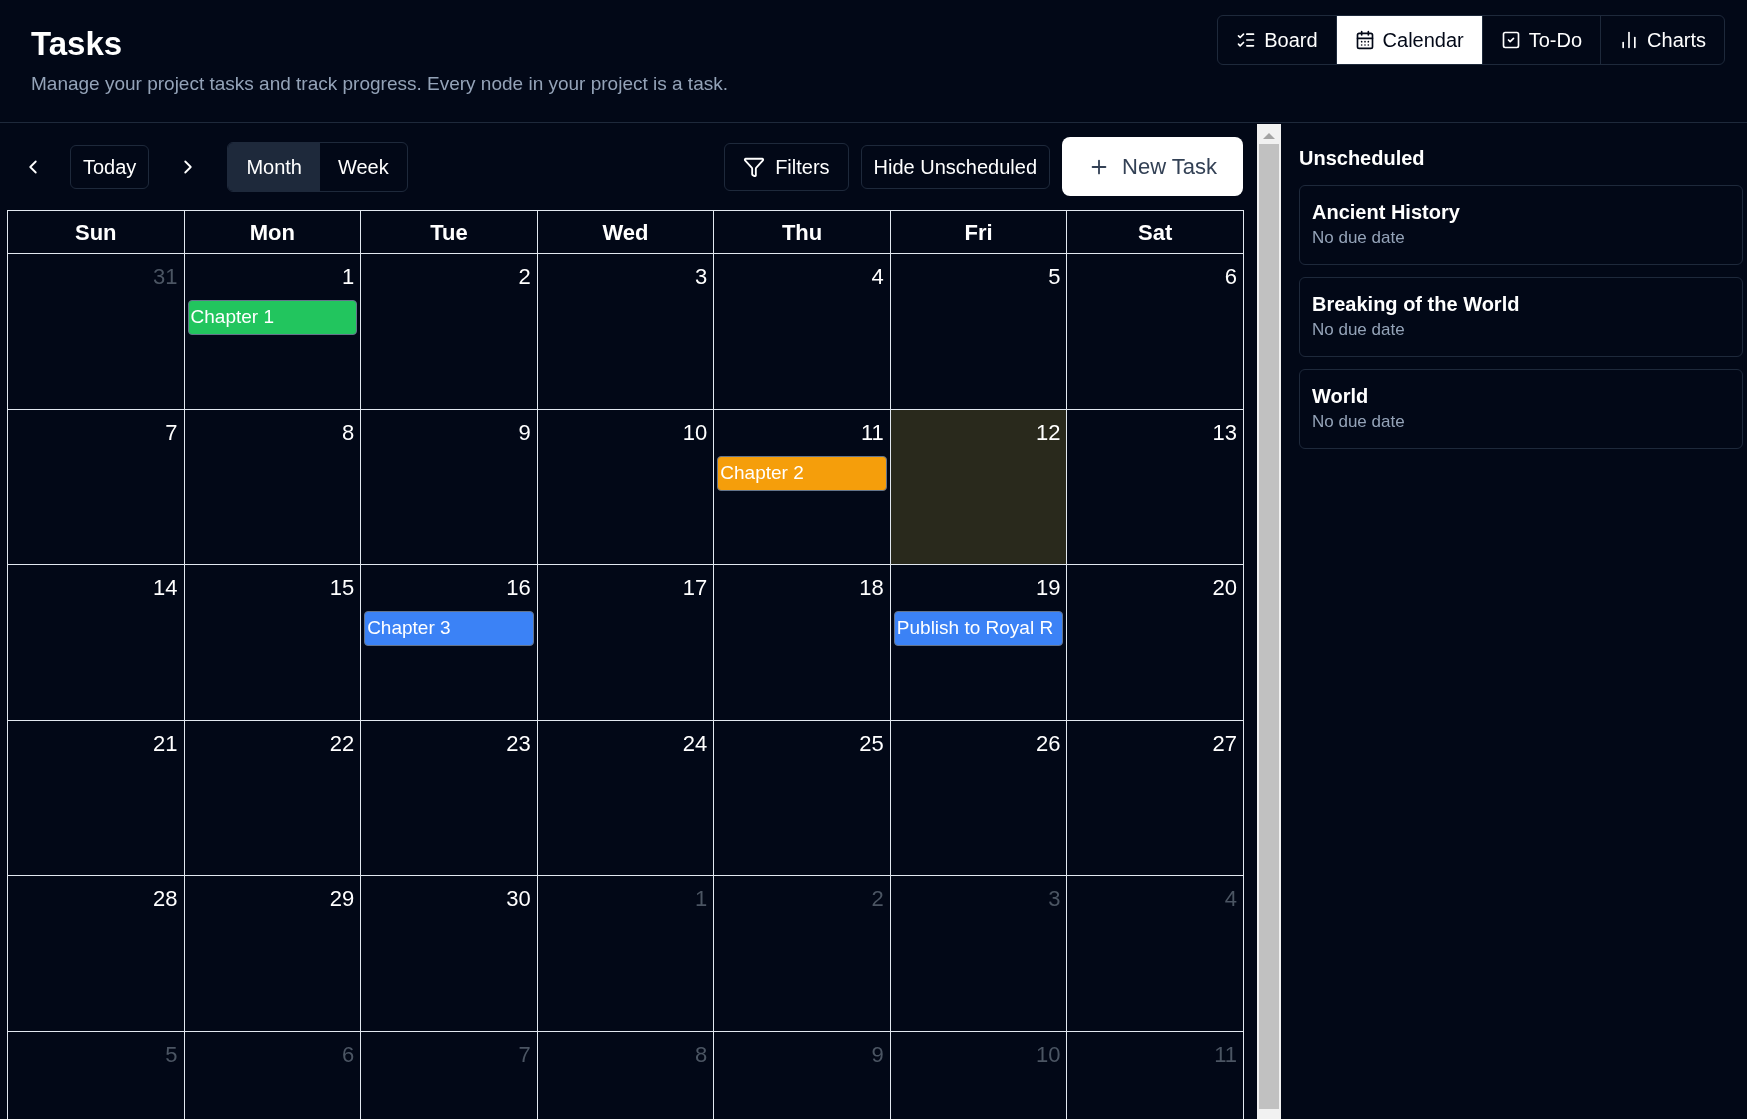  Describe the element at coordinates (872, 588) in the screenshot. I see `day-number: 18` at that location.